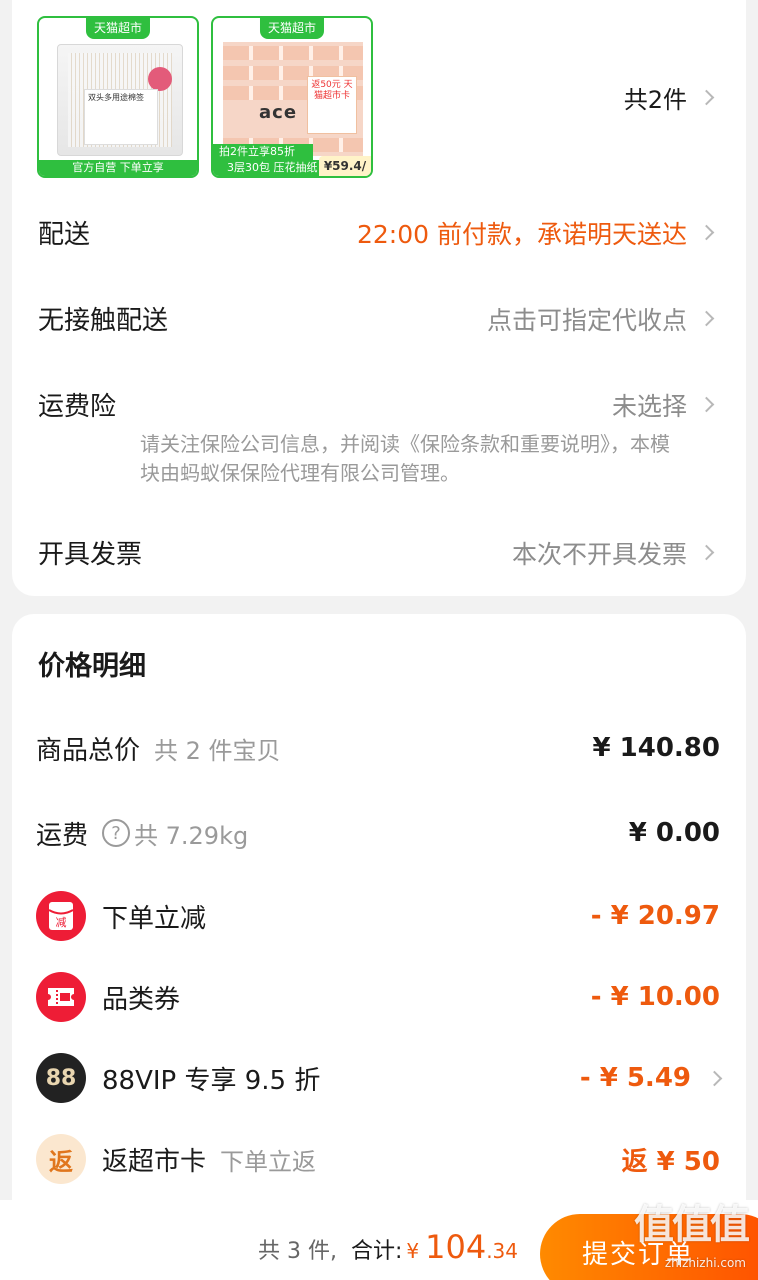  Describe the element at coordinates (635, 1078) in the screenshot. I see `vip-discount-amount: - ¥ 5.49` at that location.